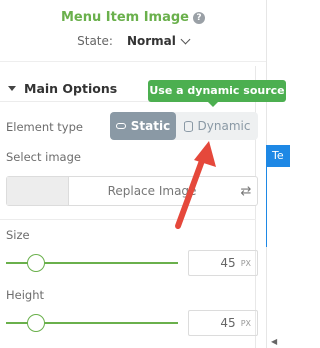 This screenshot has width=320, height=348. What do you see at coordinates (38, 191) in the screenshot?
I see `image-thumbnail` at bounding box center [38, 191].